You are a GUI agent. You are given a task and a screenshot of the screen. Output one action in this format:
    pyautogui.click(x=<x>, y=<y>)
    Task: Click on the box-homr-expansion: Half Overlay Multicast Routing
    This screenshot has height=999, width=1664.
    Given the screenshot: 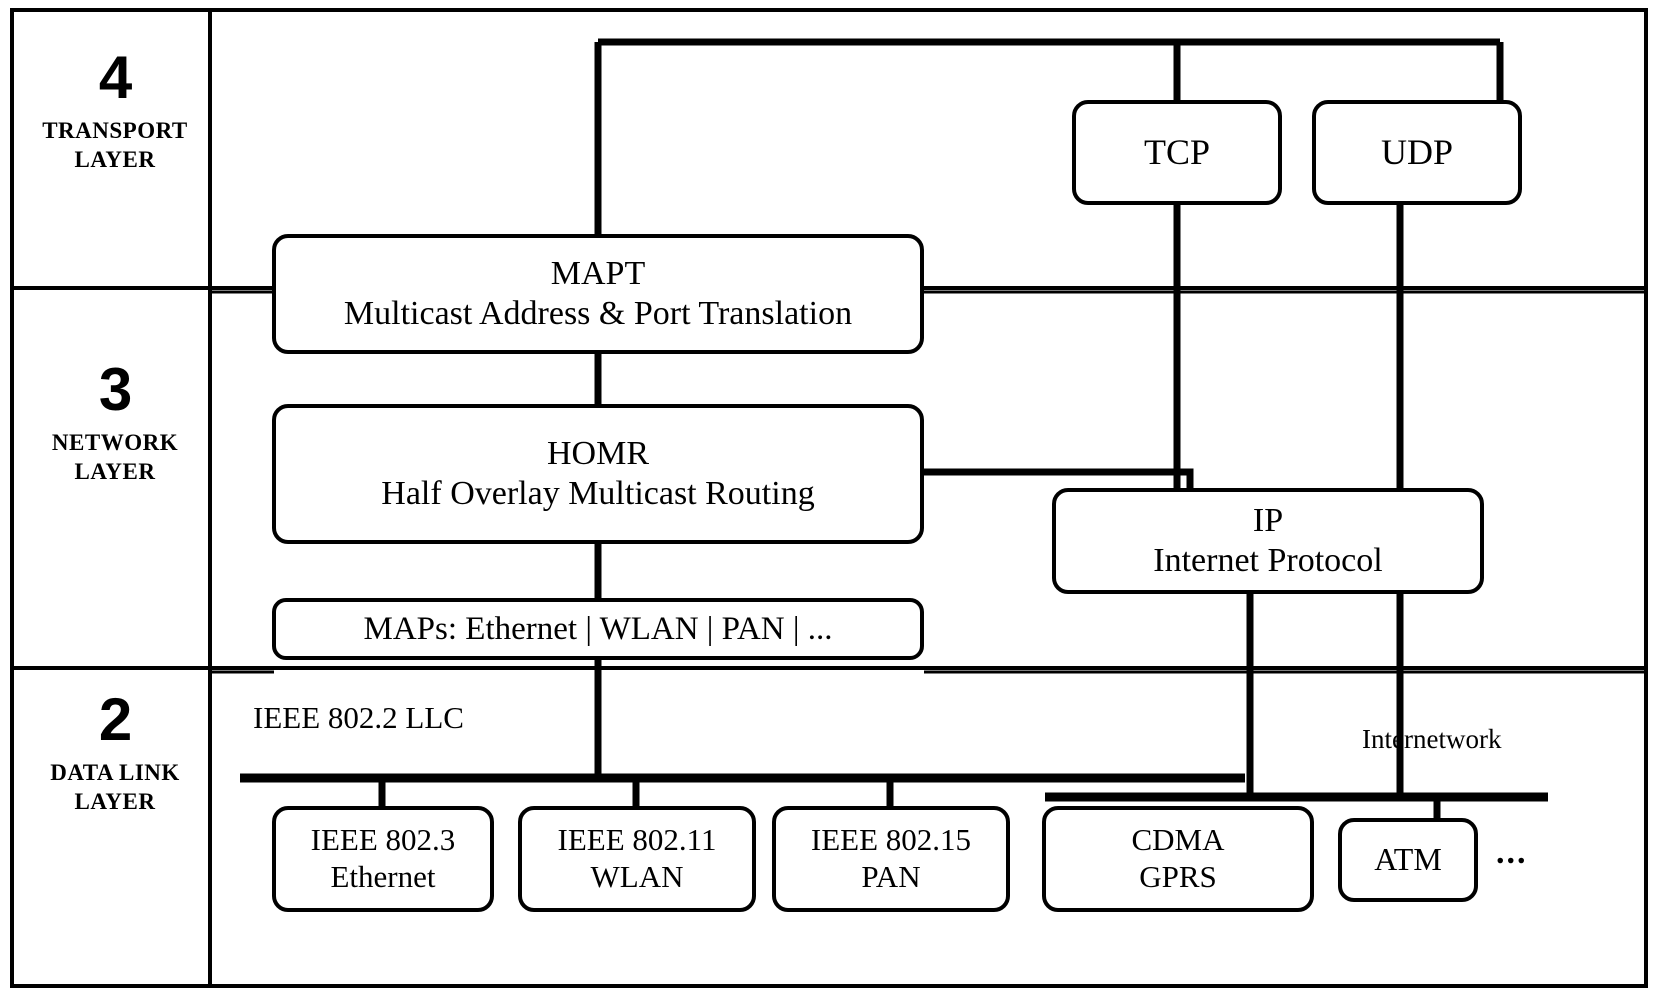 What is the action you would take?
    pyautogui.click(x=598, y=493)
    